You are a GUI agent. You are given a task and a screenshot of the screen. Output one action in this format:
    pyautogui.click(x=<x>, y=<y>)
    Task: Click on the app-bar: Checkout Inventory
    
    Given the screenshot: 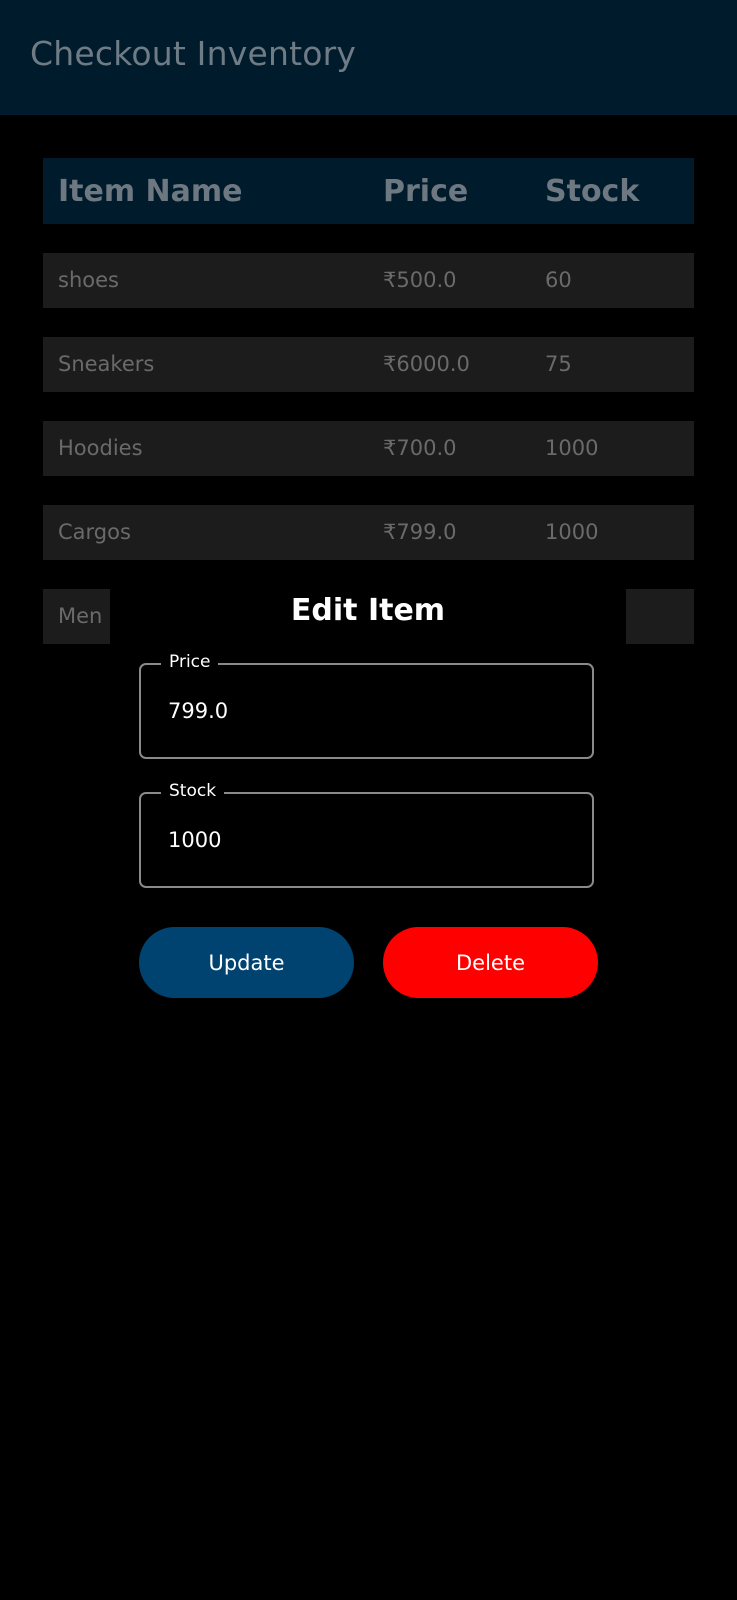 What is the action you would take?
    pyautogui.click(x=368, y=57)
    